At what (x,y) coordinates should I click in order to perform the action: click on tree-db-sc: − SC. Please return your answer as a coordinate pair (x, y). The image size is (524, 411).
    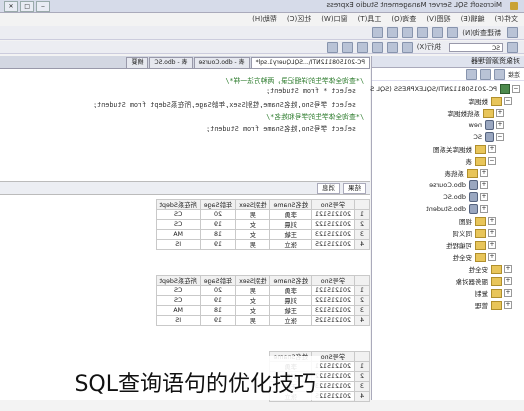
    Looking at the image, I should click on (488, 137).